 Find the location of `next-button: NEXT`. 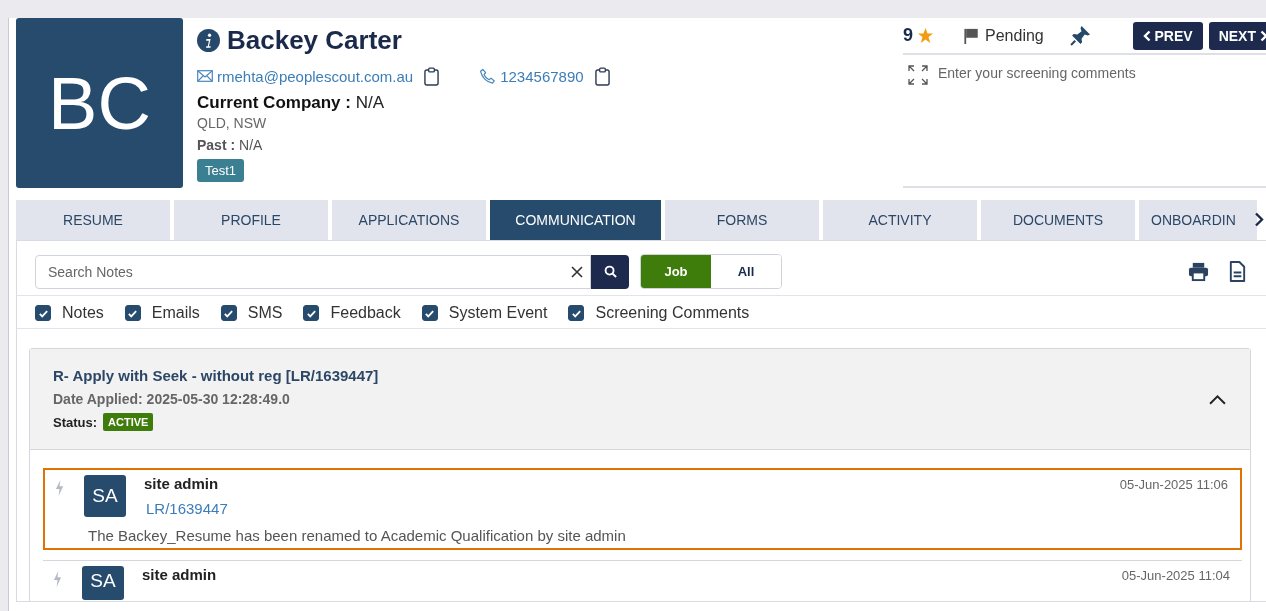

next-button: NEXT is located at coordinates (1237, 35).